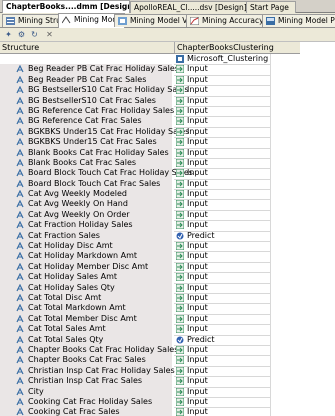  Describe the element at coordinates (271, 7) in the screenshot. I see `doc-tab-start-page: Start Page` at that location.